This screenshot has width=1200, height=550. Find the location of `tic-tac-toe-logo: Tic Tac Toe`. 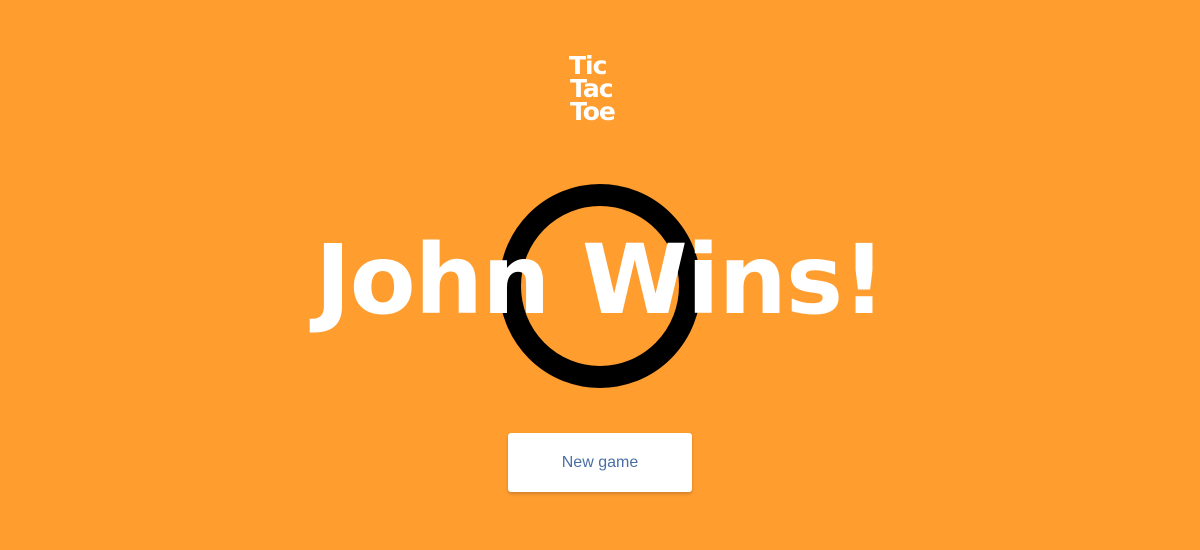

tic-tac-toe-logo: Tic Tac Toe is located at coordinates (600, 89).